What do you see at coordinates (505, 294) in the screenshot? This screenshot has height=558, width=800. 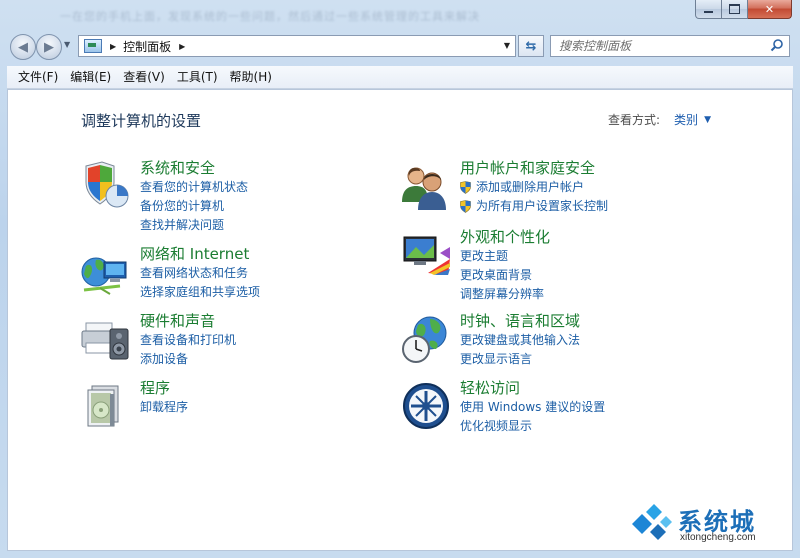 I see `link-screen-resolution: 调整屏幕分辨率` at bounding box center [505, 294].